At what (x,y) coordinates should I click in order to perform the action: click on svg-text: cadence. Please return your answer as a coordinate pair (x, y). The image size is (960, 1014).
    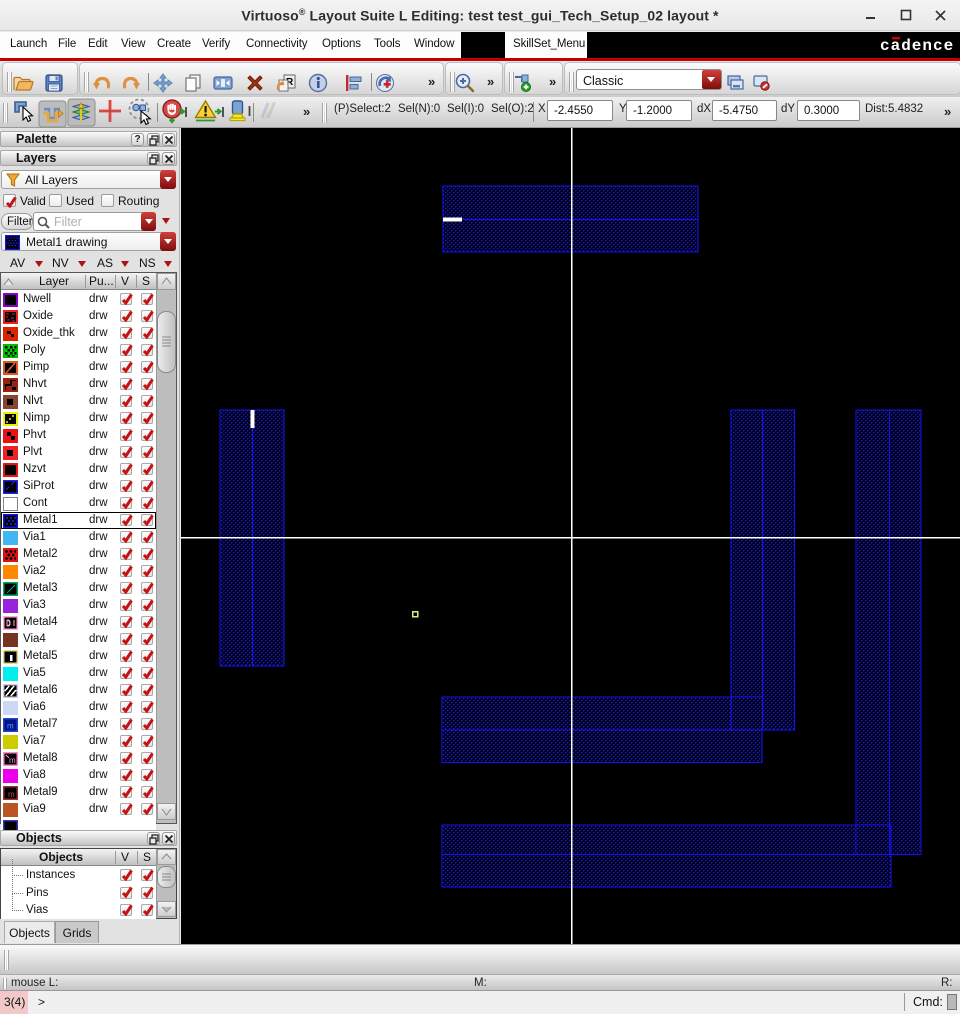
    Looking at the image, I should click on (917, 46).